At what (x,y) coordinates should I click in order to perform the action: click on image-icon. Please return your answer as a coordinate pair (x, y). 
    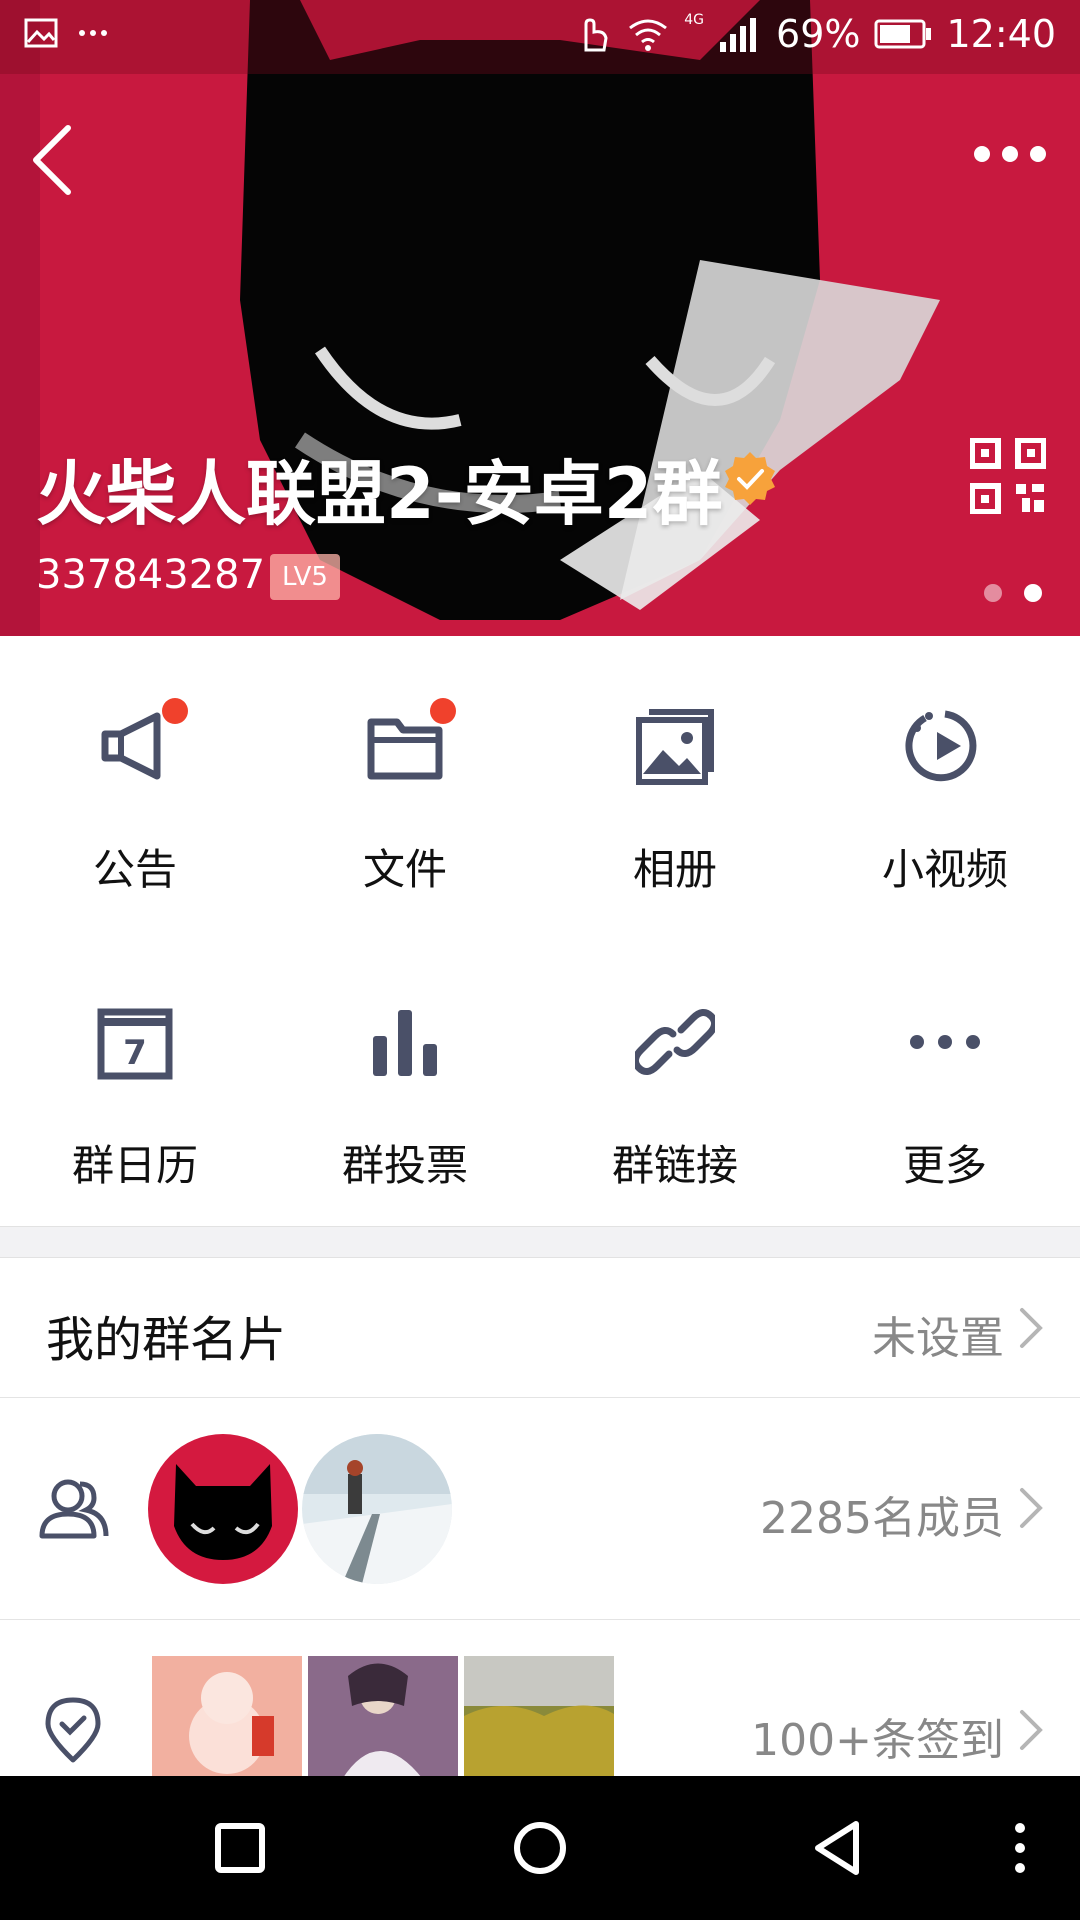
    Looking at the image, I should click on (41, 33).